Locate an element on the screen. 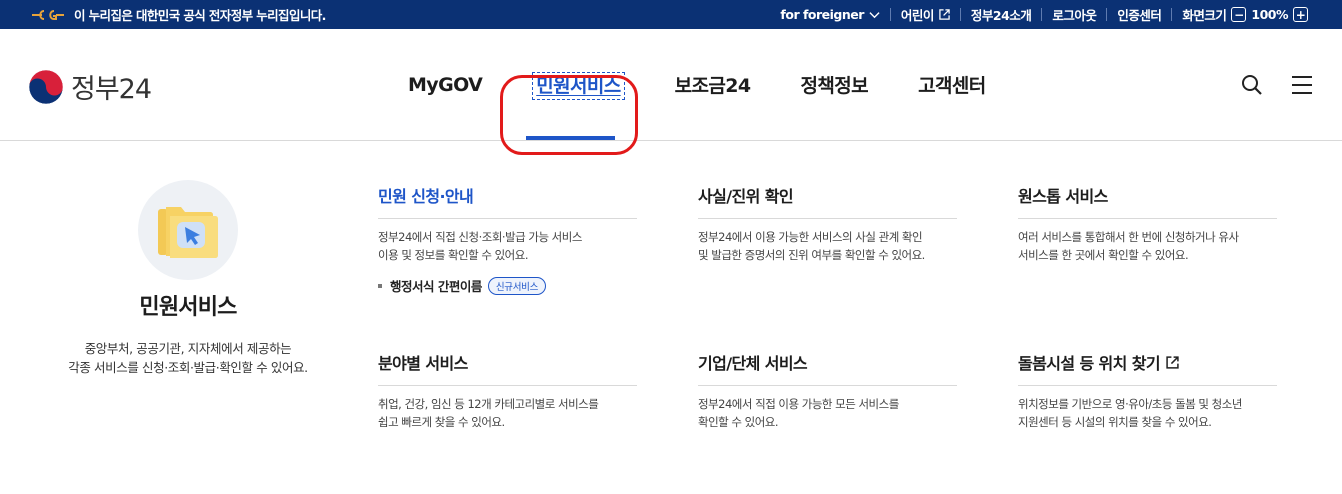 Image resolution: width=1342 pixels, height=494 pixels. screen-zoom-control: 화면크기 − 100% + is located at coordinates (1245, 14).